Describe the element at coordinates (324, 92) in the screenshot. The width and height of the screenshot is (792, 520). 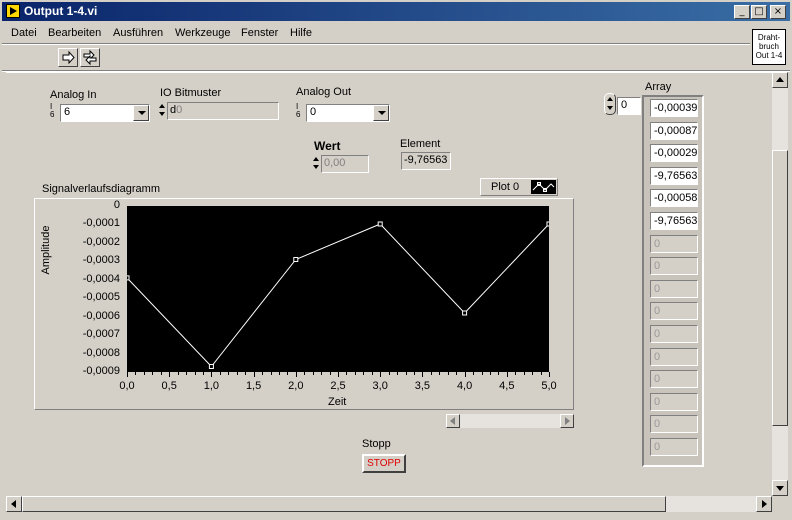
I see `analog-out-label: Analog Out` at that location.